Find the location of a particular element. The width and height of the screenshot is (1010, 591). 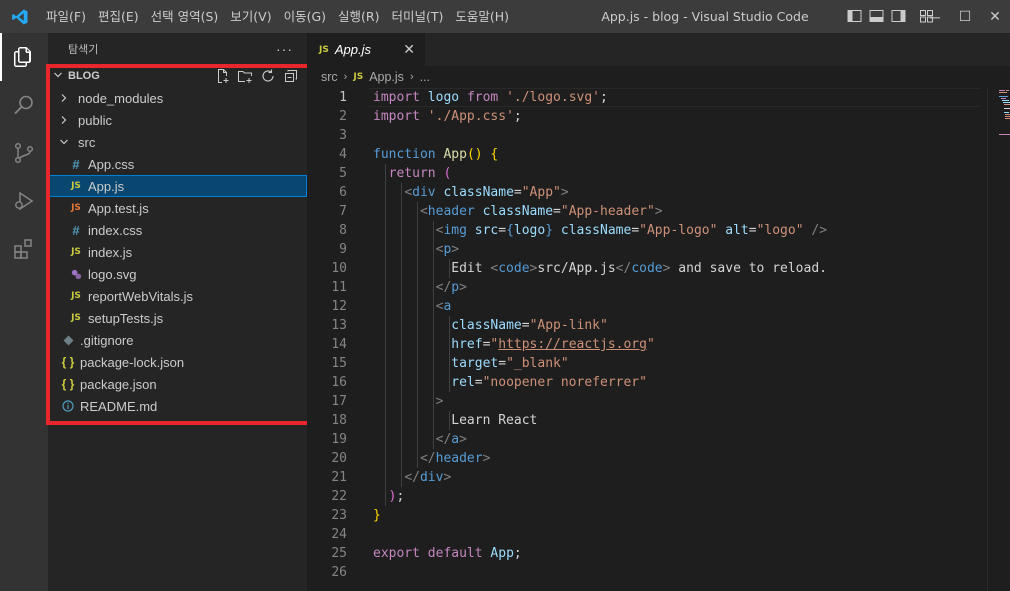

breadcrumb-file: App.js is located at coordinates (386, 77).